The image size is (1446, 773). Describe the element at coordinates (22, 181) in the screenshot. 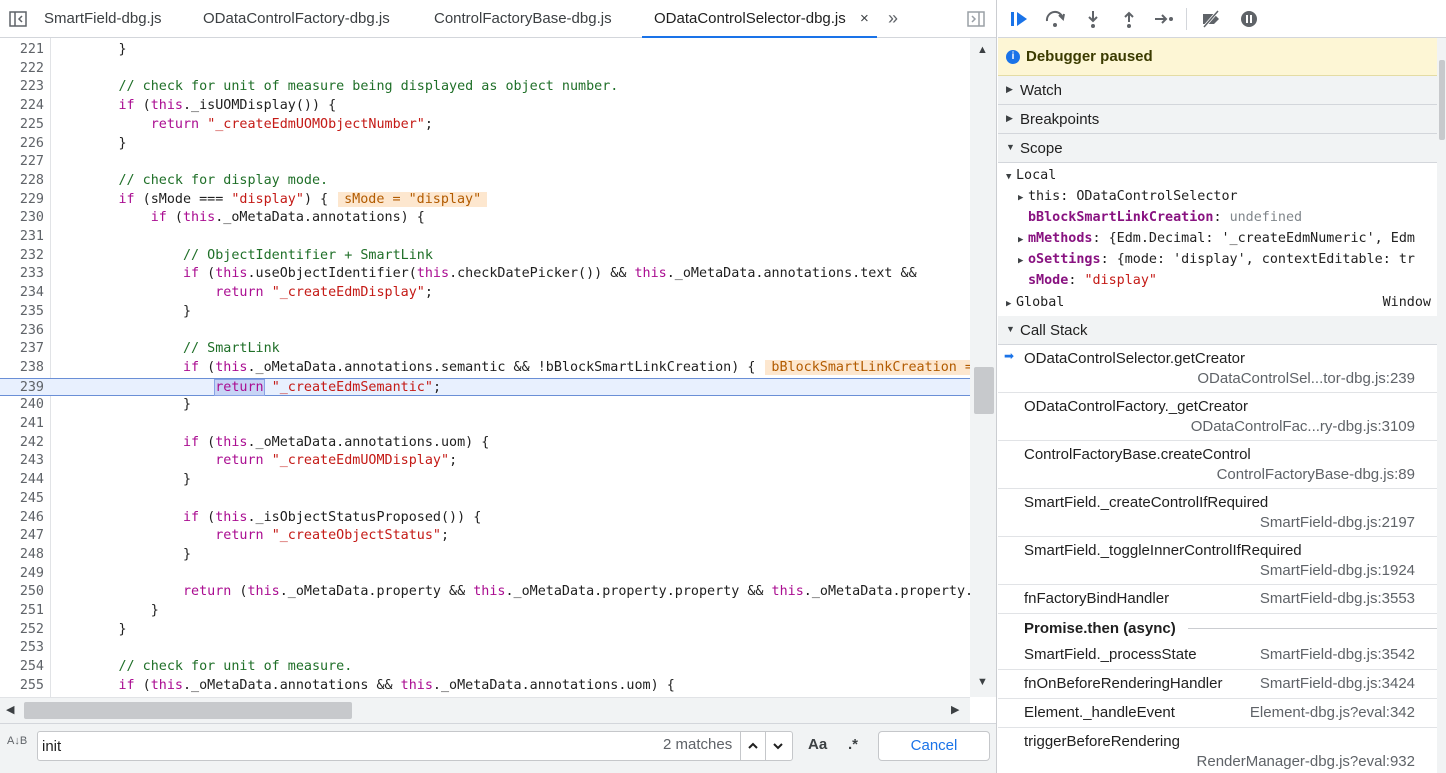

I see `line-number: 228` at that location.